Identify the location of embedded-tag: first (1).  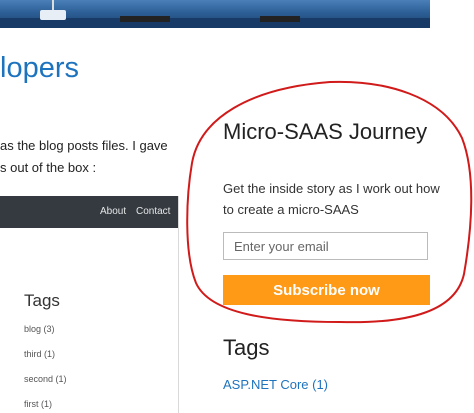
(38, 404).